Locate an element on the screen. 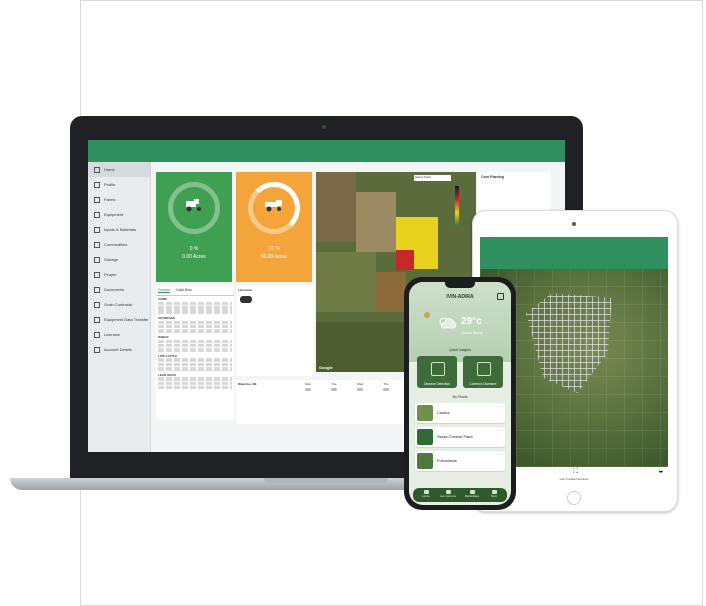 This screenshot has width=706, height=606. nav-more: More is located at coordinates (494, 494).